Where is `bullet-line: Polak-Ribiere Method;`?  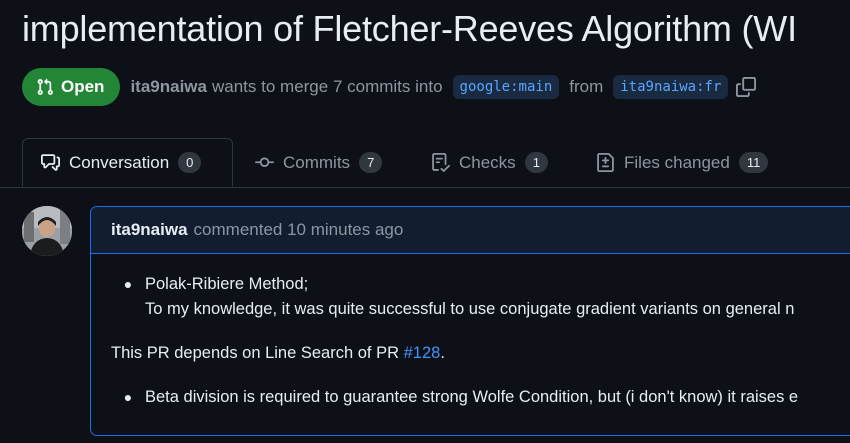
bullet-line: Polak-Ribiere Method; is located at coordinates (227, 284).